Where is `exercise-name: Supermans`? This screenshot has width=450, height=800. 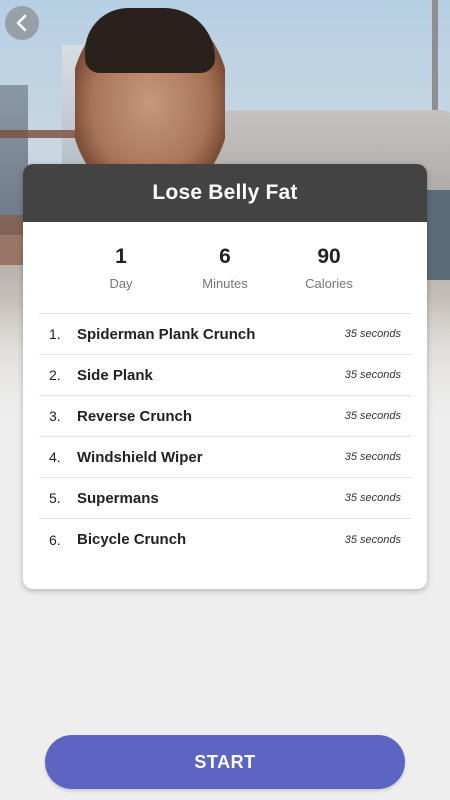
exercise-name: Supermans is located at coordinates (118, 498).